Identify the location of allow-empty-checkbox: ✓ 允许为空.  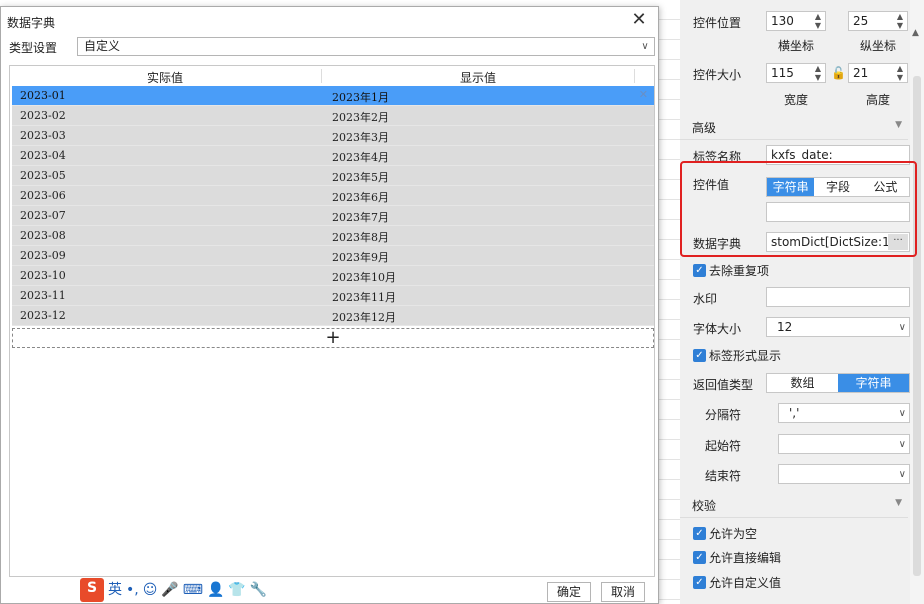
(725, 533).